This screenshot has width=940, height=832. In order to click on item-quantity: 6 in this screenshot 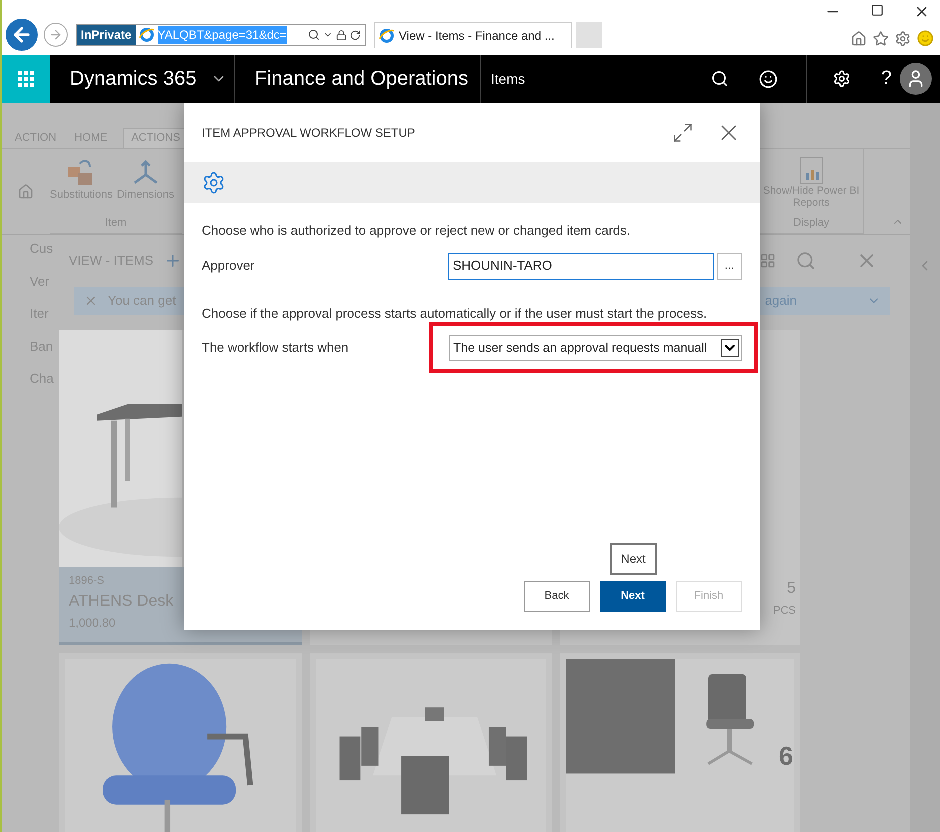, I will do `click(786, 756)`.